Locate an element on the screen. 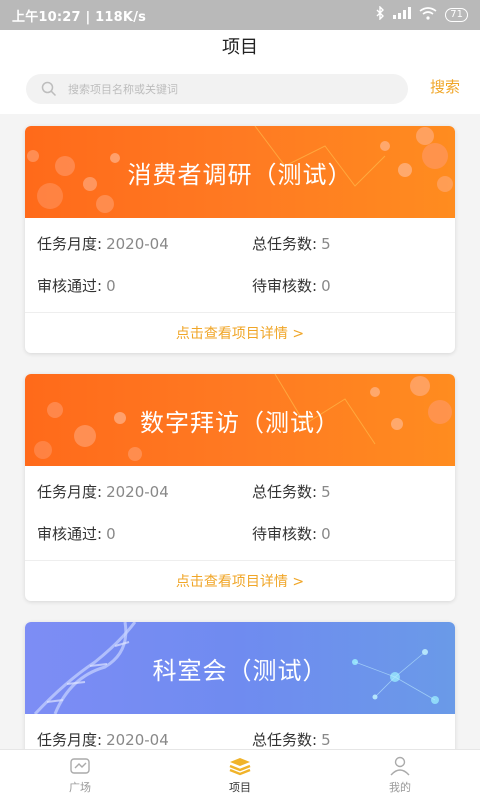  tab-mine: 我的 is located at coordinates (400, 775).